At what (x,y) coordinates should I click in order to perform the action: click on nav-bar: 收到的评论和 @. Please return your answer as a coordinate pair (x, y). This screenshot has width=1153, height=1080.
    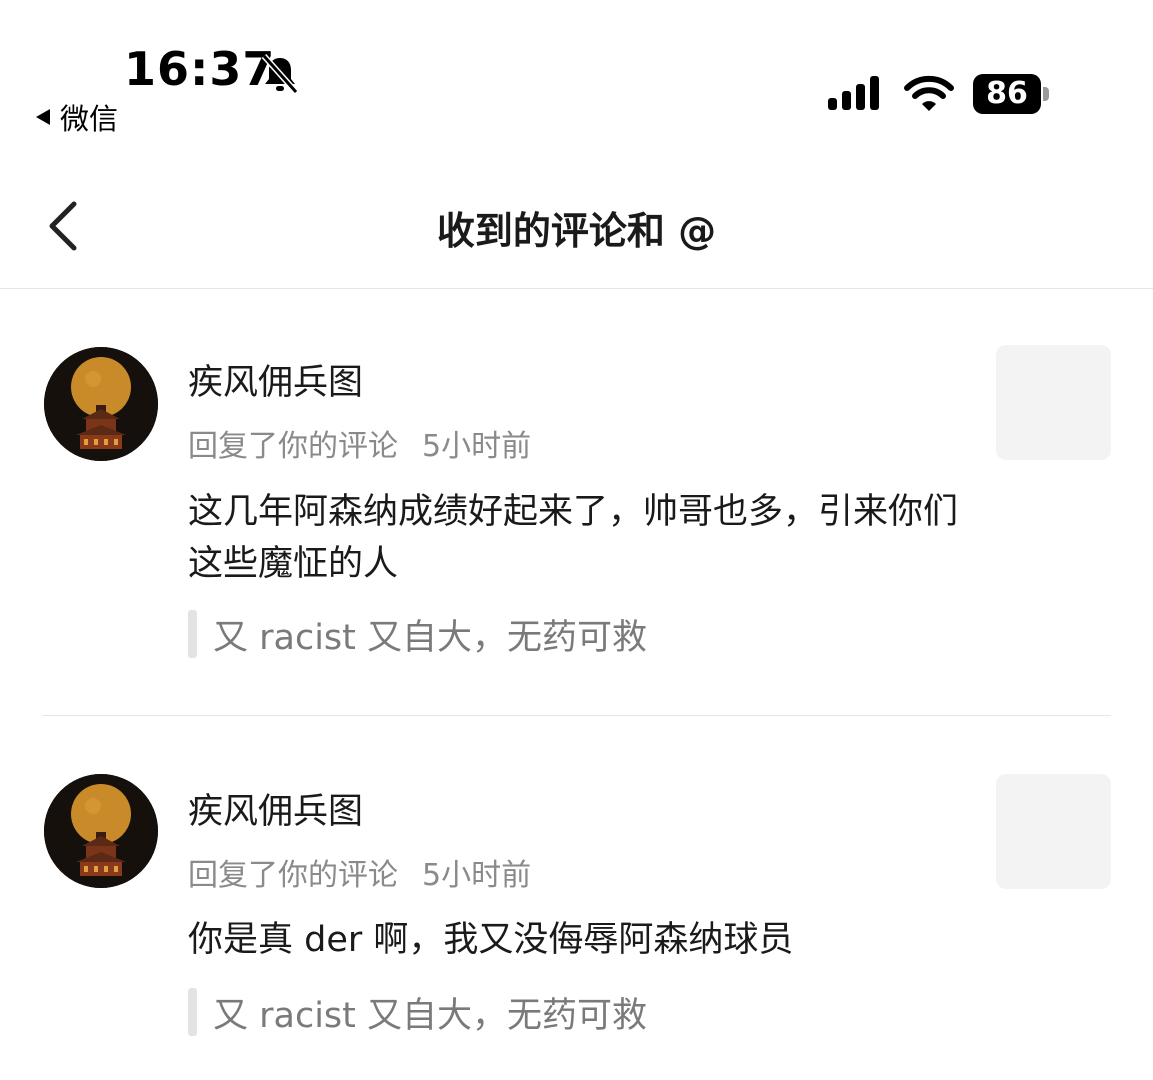
    Looking at the image, I should click on (576, 224).